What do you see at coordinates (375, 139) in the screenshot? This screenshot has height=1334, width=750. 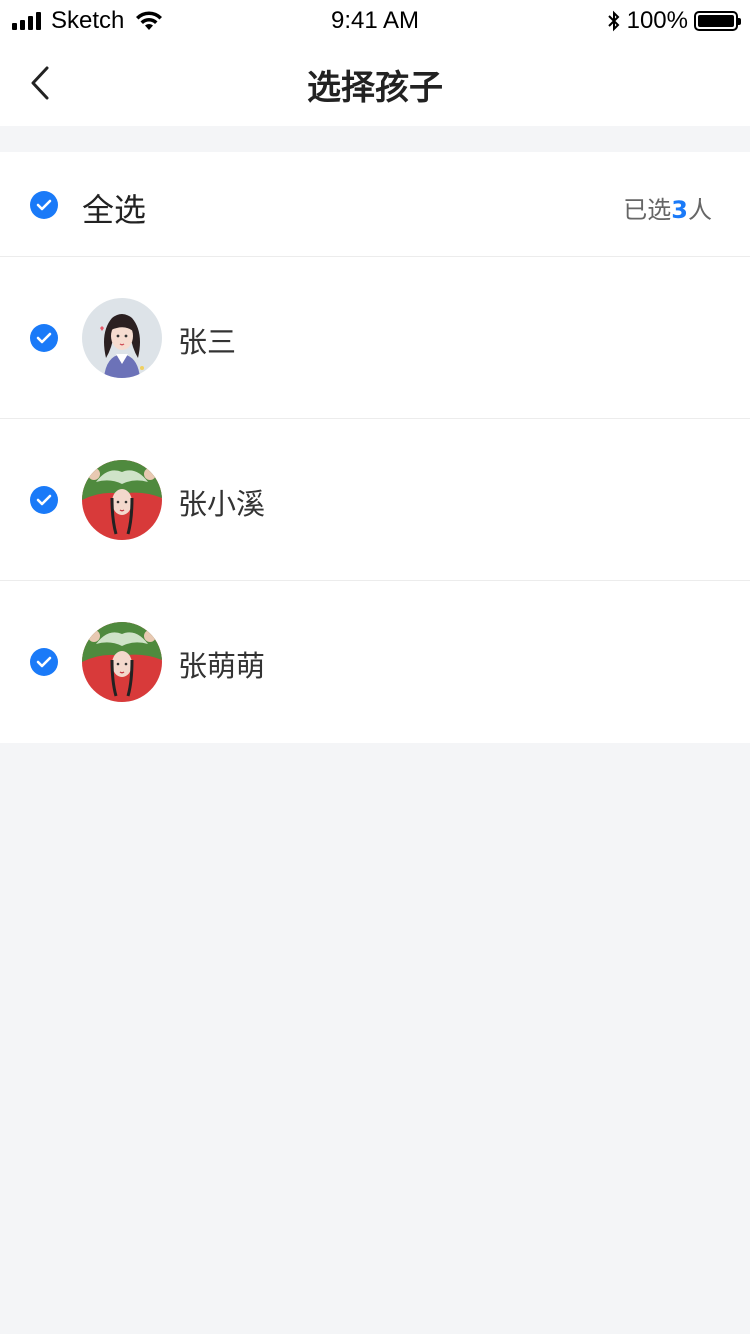 I see `section-divider` at bounding box center [375, 139].